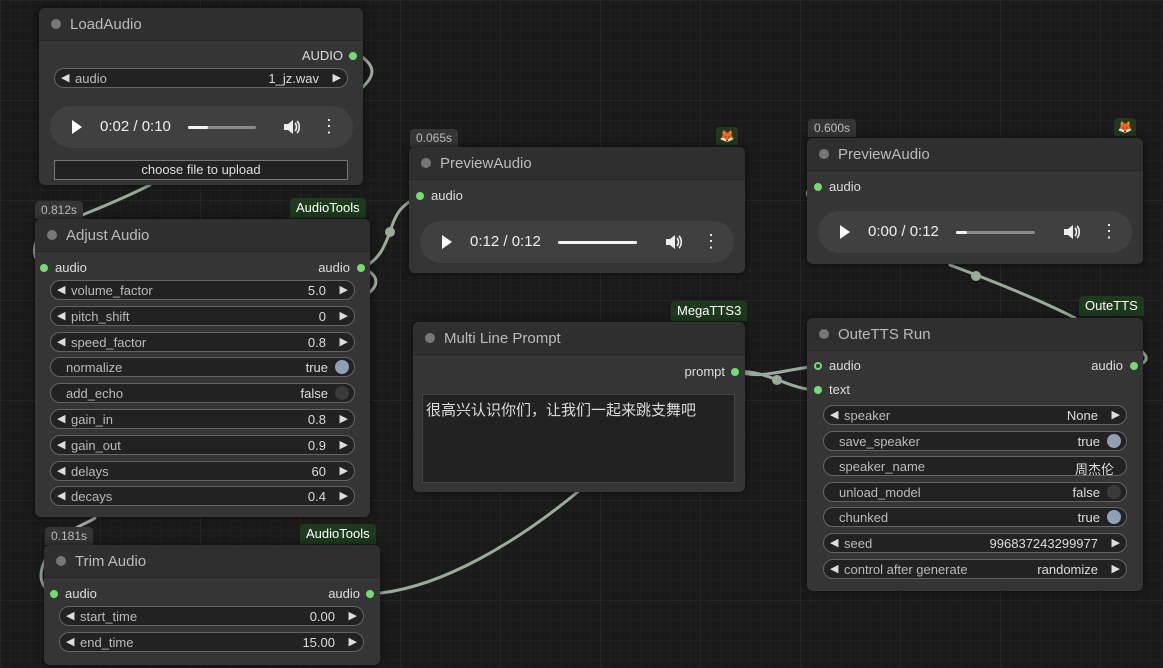 The height and width of the screenshot is (668, 1163). What do you see at coordinates (975, 491) in the screenshot?
I see `widget-unload-model: unload_model false` at bounding box center [975, 491].